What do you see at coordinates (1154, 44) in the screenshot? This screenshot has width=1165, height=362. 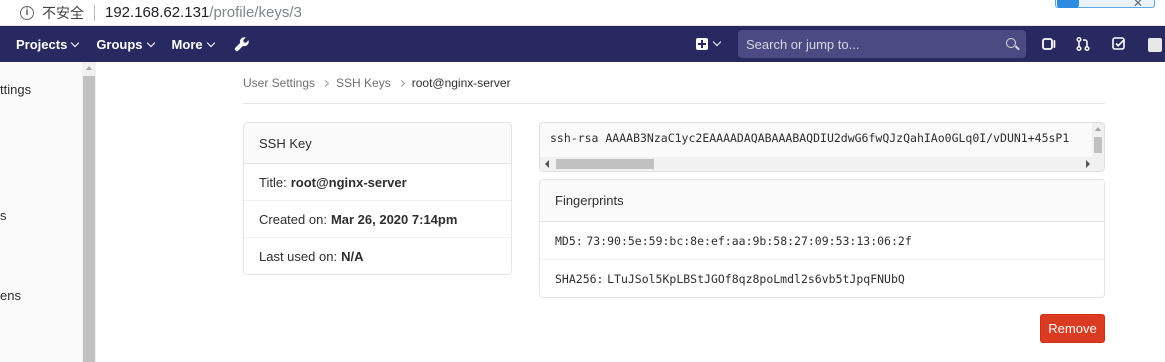 I see `user-avatar-icon` at bounding box center [1154, 44].